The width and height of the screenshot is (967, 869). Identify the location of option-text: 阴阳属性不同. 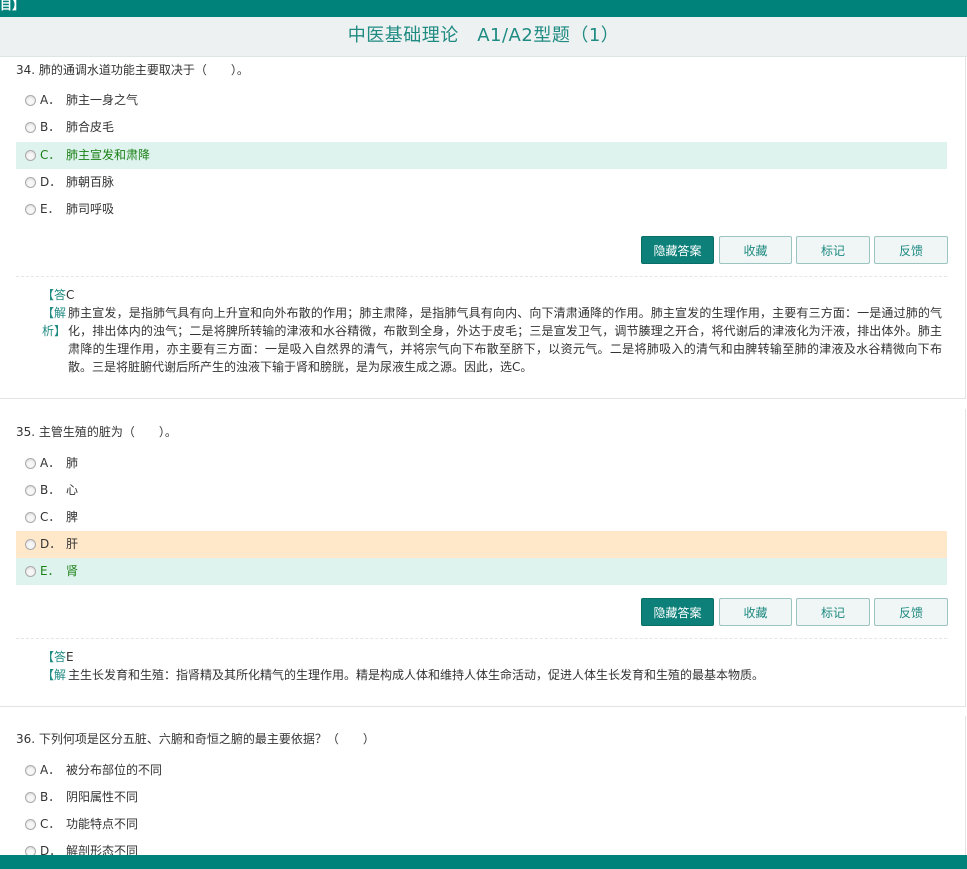
(102, 797).